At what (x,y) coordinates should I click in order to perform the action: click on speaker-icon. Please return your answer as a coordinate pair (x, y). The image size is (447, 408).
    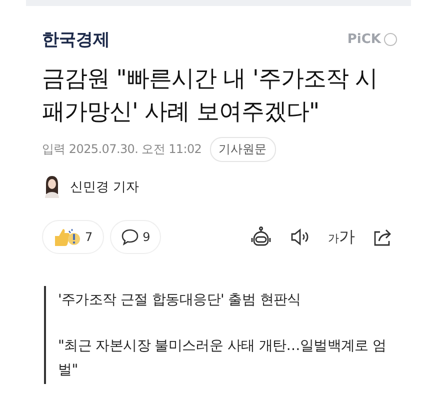
    Looking at the image, I should click on (300, 237).